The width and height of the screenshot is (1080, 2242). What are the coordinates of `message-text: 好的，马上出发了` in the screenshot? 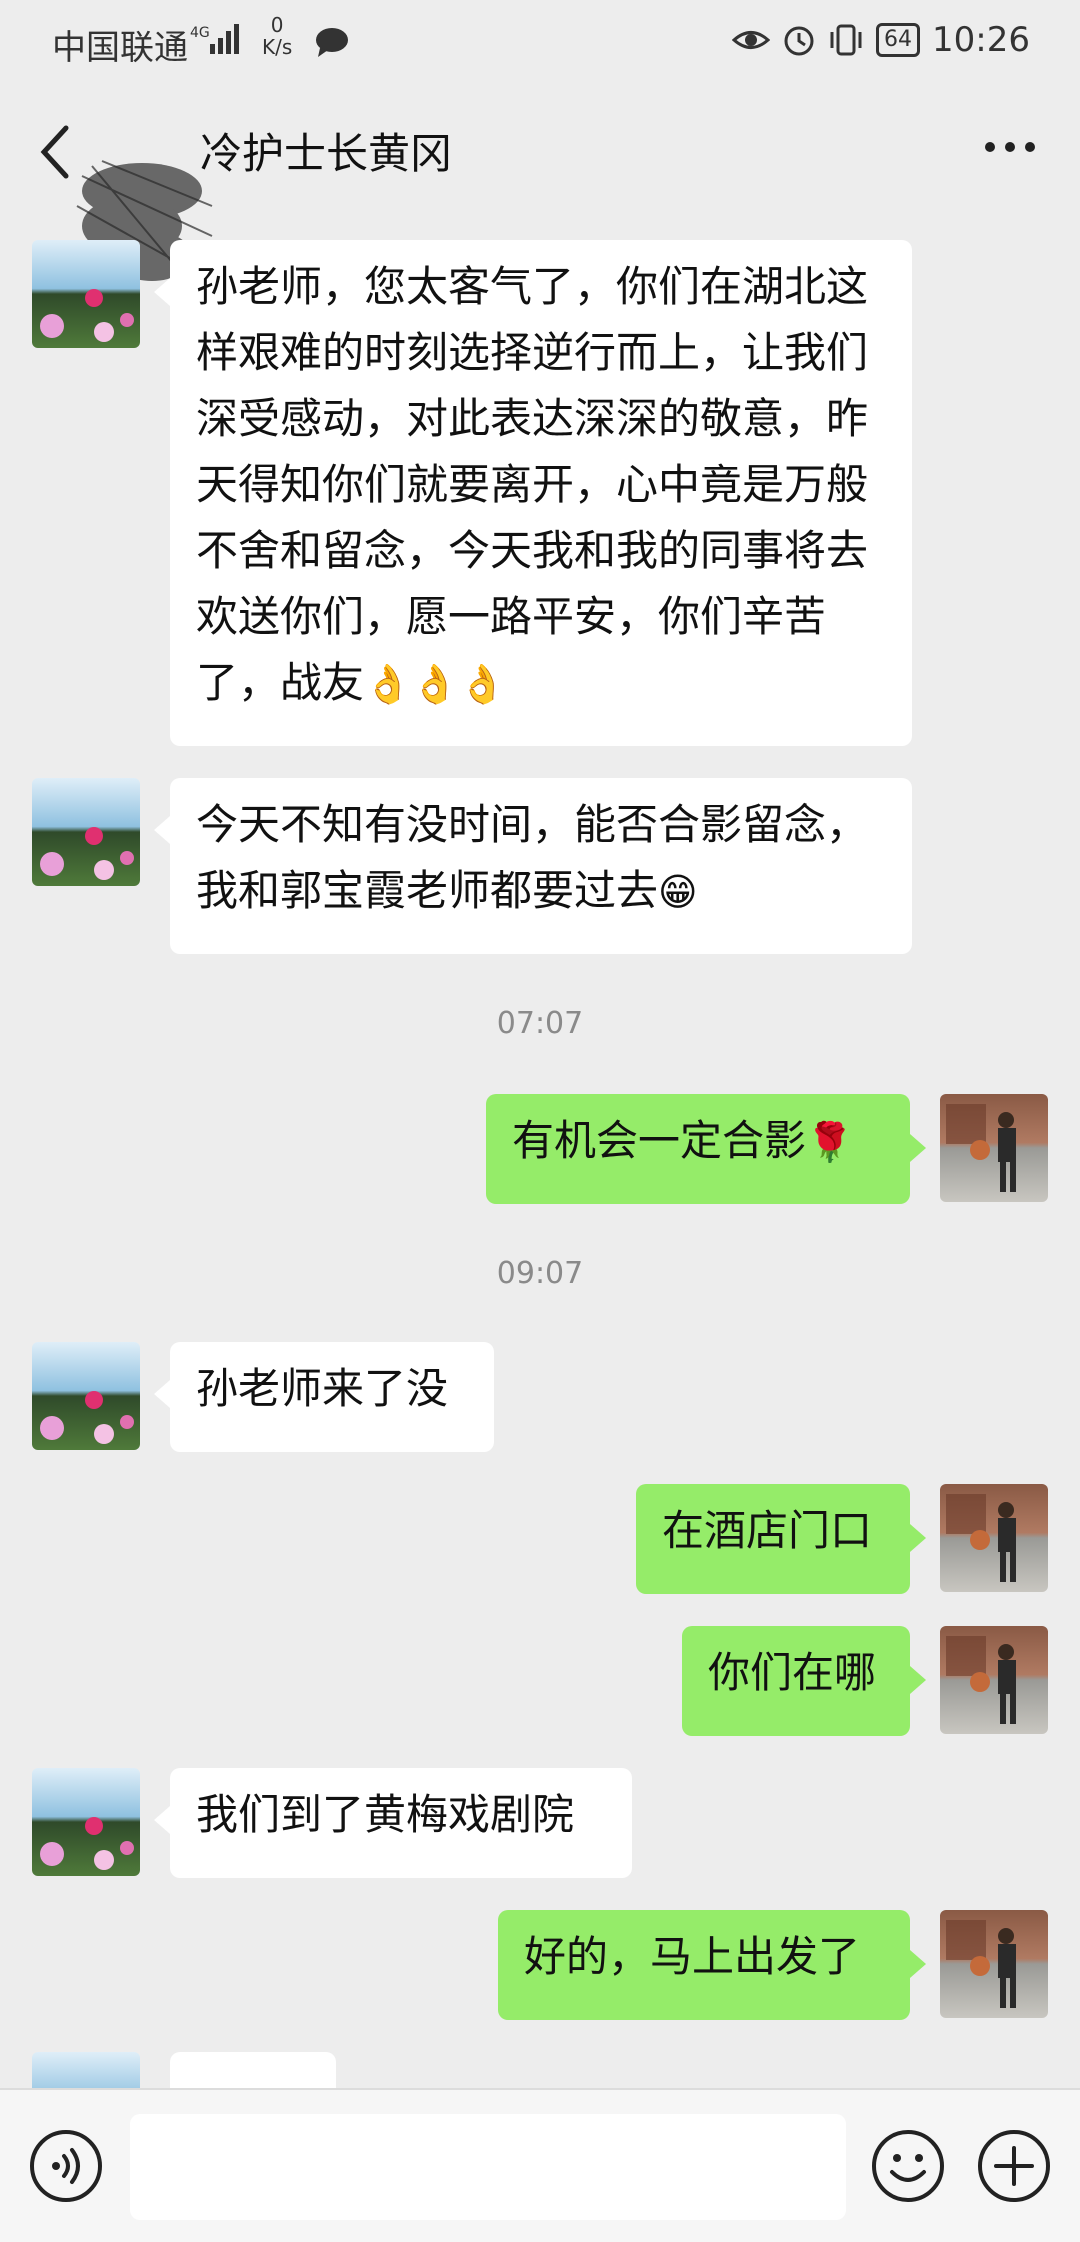 It's located at (692, 1956).